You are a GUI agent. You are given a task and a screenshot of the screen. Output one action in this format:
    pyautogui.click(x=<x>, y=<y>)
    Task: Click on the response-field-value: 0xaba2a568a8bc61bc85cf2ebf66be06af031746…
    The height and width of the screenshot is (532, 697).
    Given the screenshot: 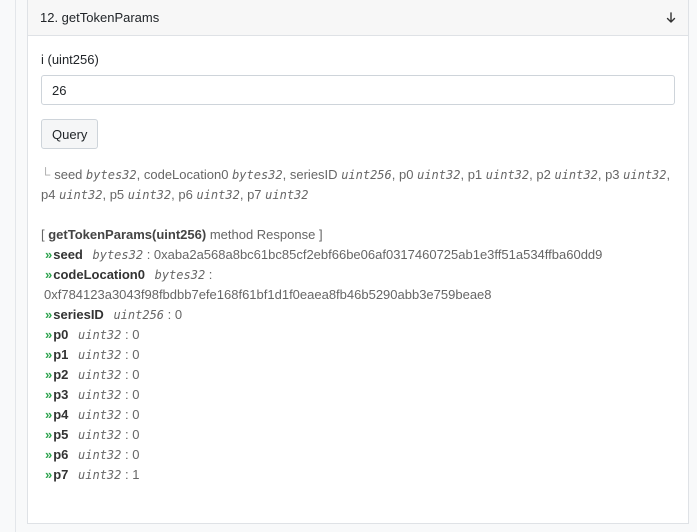 What is the action you would take?
    pyautogui.click(x=378, y=254)
    